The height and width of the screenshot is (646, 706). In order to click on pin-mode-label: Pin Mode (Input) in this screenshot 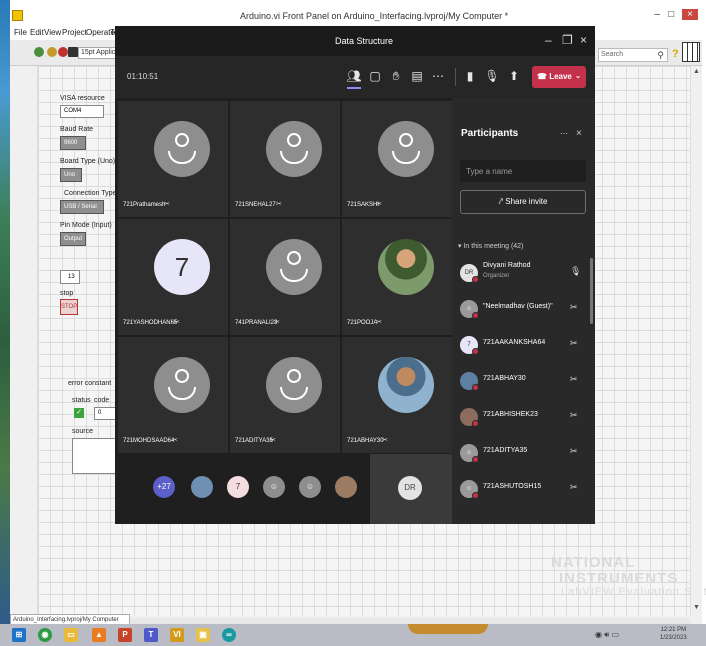, I will do `click(86, 225)`.